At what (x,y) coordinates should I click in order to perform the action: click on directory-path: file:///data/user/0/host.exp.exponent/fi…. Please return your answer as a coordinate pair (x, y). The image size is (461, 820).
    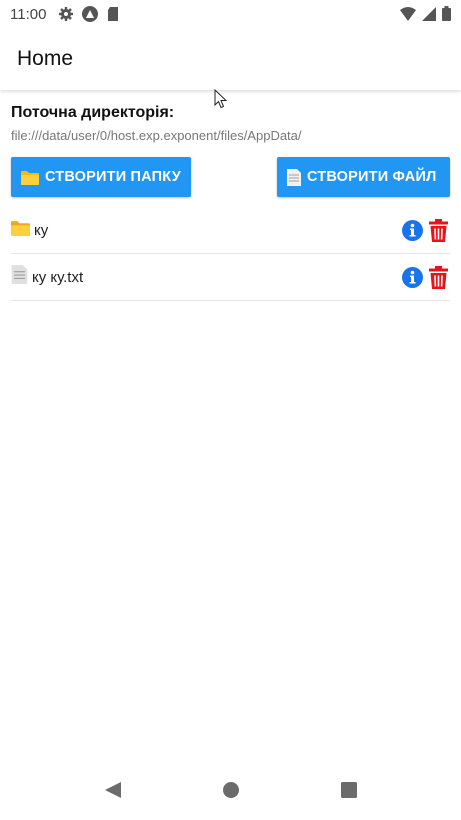
    Looking at the image, I should click on (156, 135).